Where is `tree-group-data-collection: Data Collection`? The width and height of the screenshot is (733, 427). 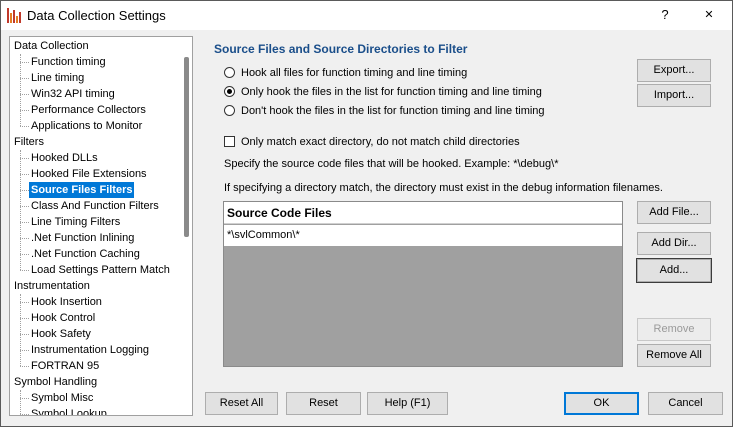 tree-group-data-collection: Data Collection is located at coordinates (51, 46).